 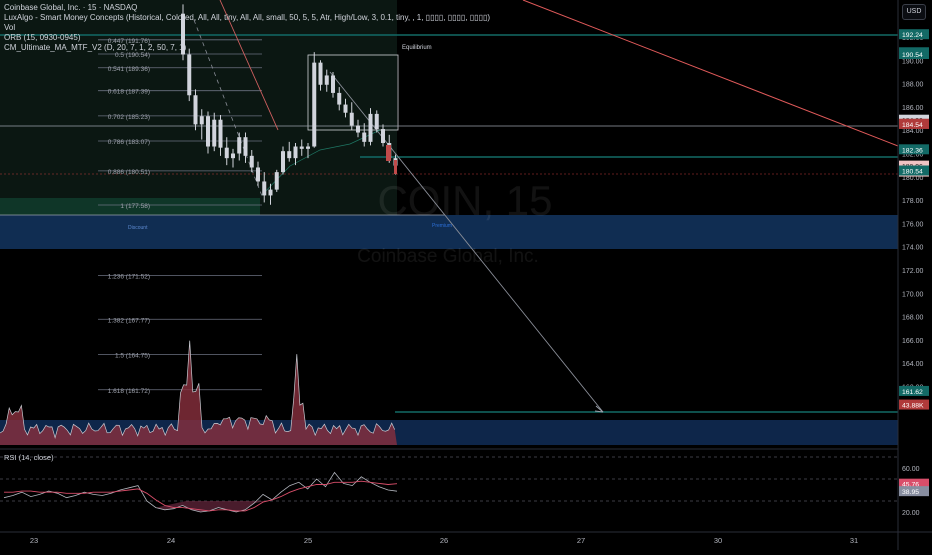 What do you see at coordinates (444, 540) in the screenshot?
I see `time-tick-label: 26` at bounding box center [444, 540].